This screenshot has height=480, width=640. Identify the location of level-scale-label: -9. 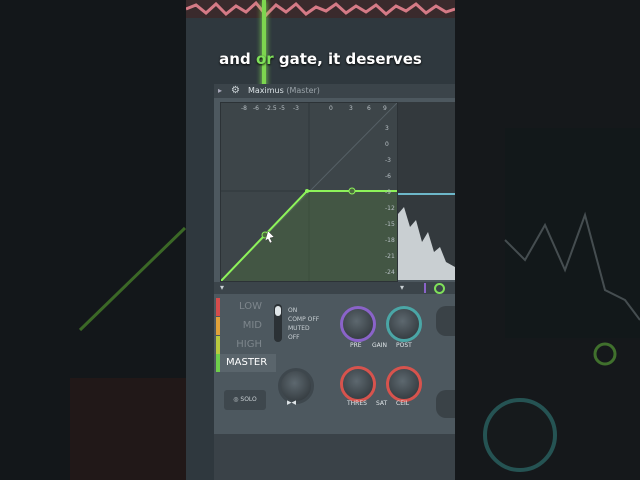
(388, 192).